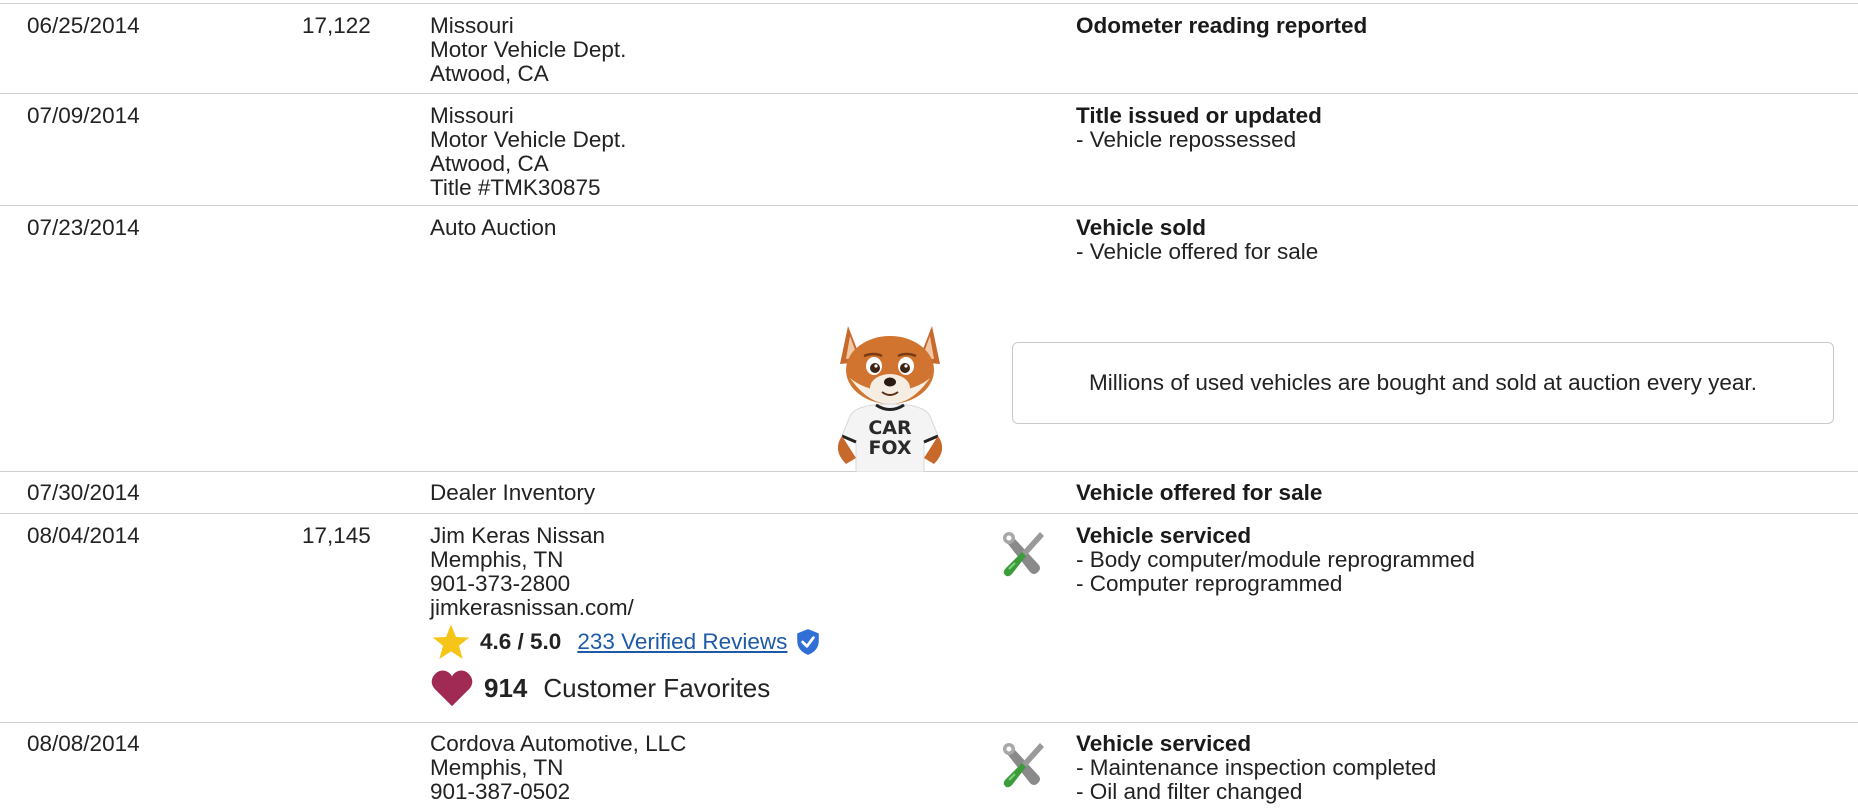 This screenshot has height=809, width=1858. What do you see at coordinates (451, 641) in the screenshot?
I see `star-icon` at bounding box center [451, 641].